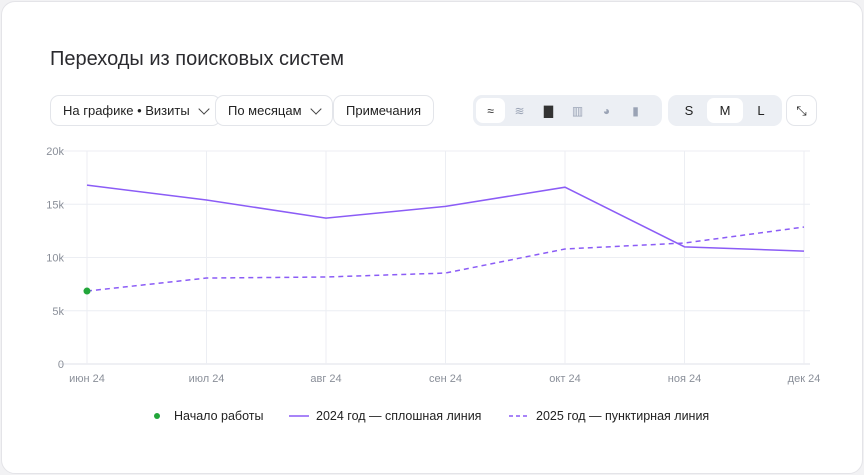 This screenshot has height=475, width=864. I want to click on legend-marker-dot, so click(157, 416).